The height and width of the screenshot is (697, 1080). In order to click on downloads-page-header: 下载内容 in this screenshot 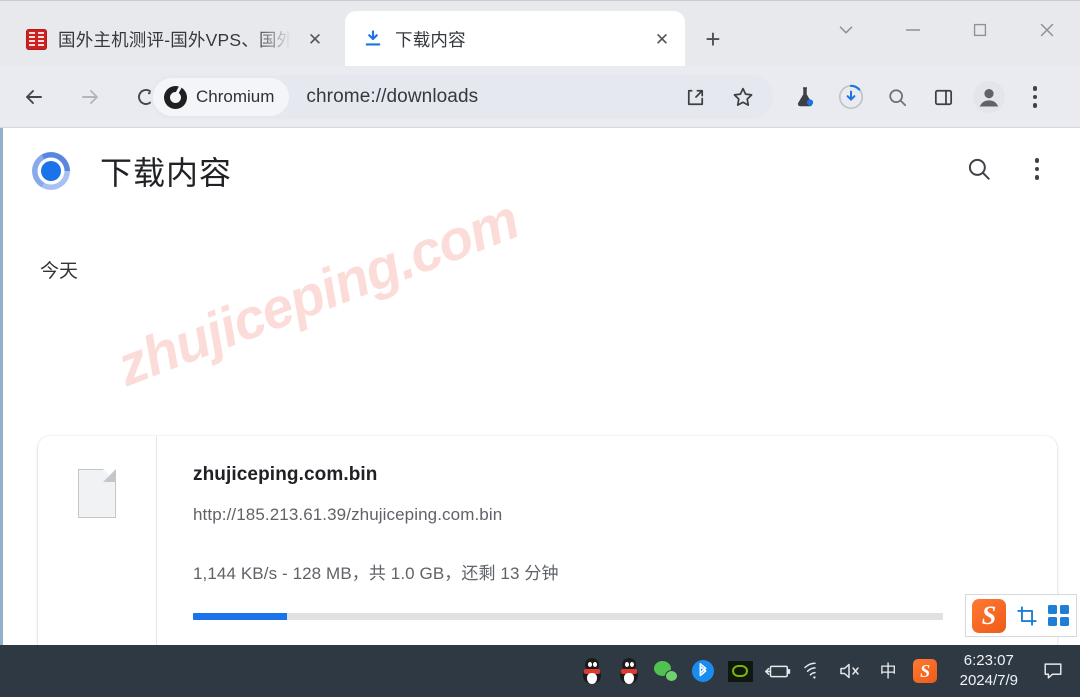, I will do `click(132, 171)`.